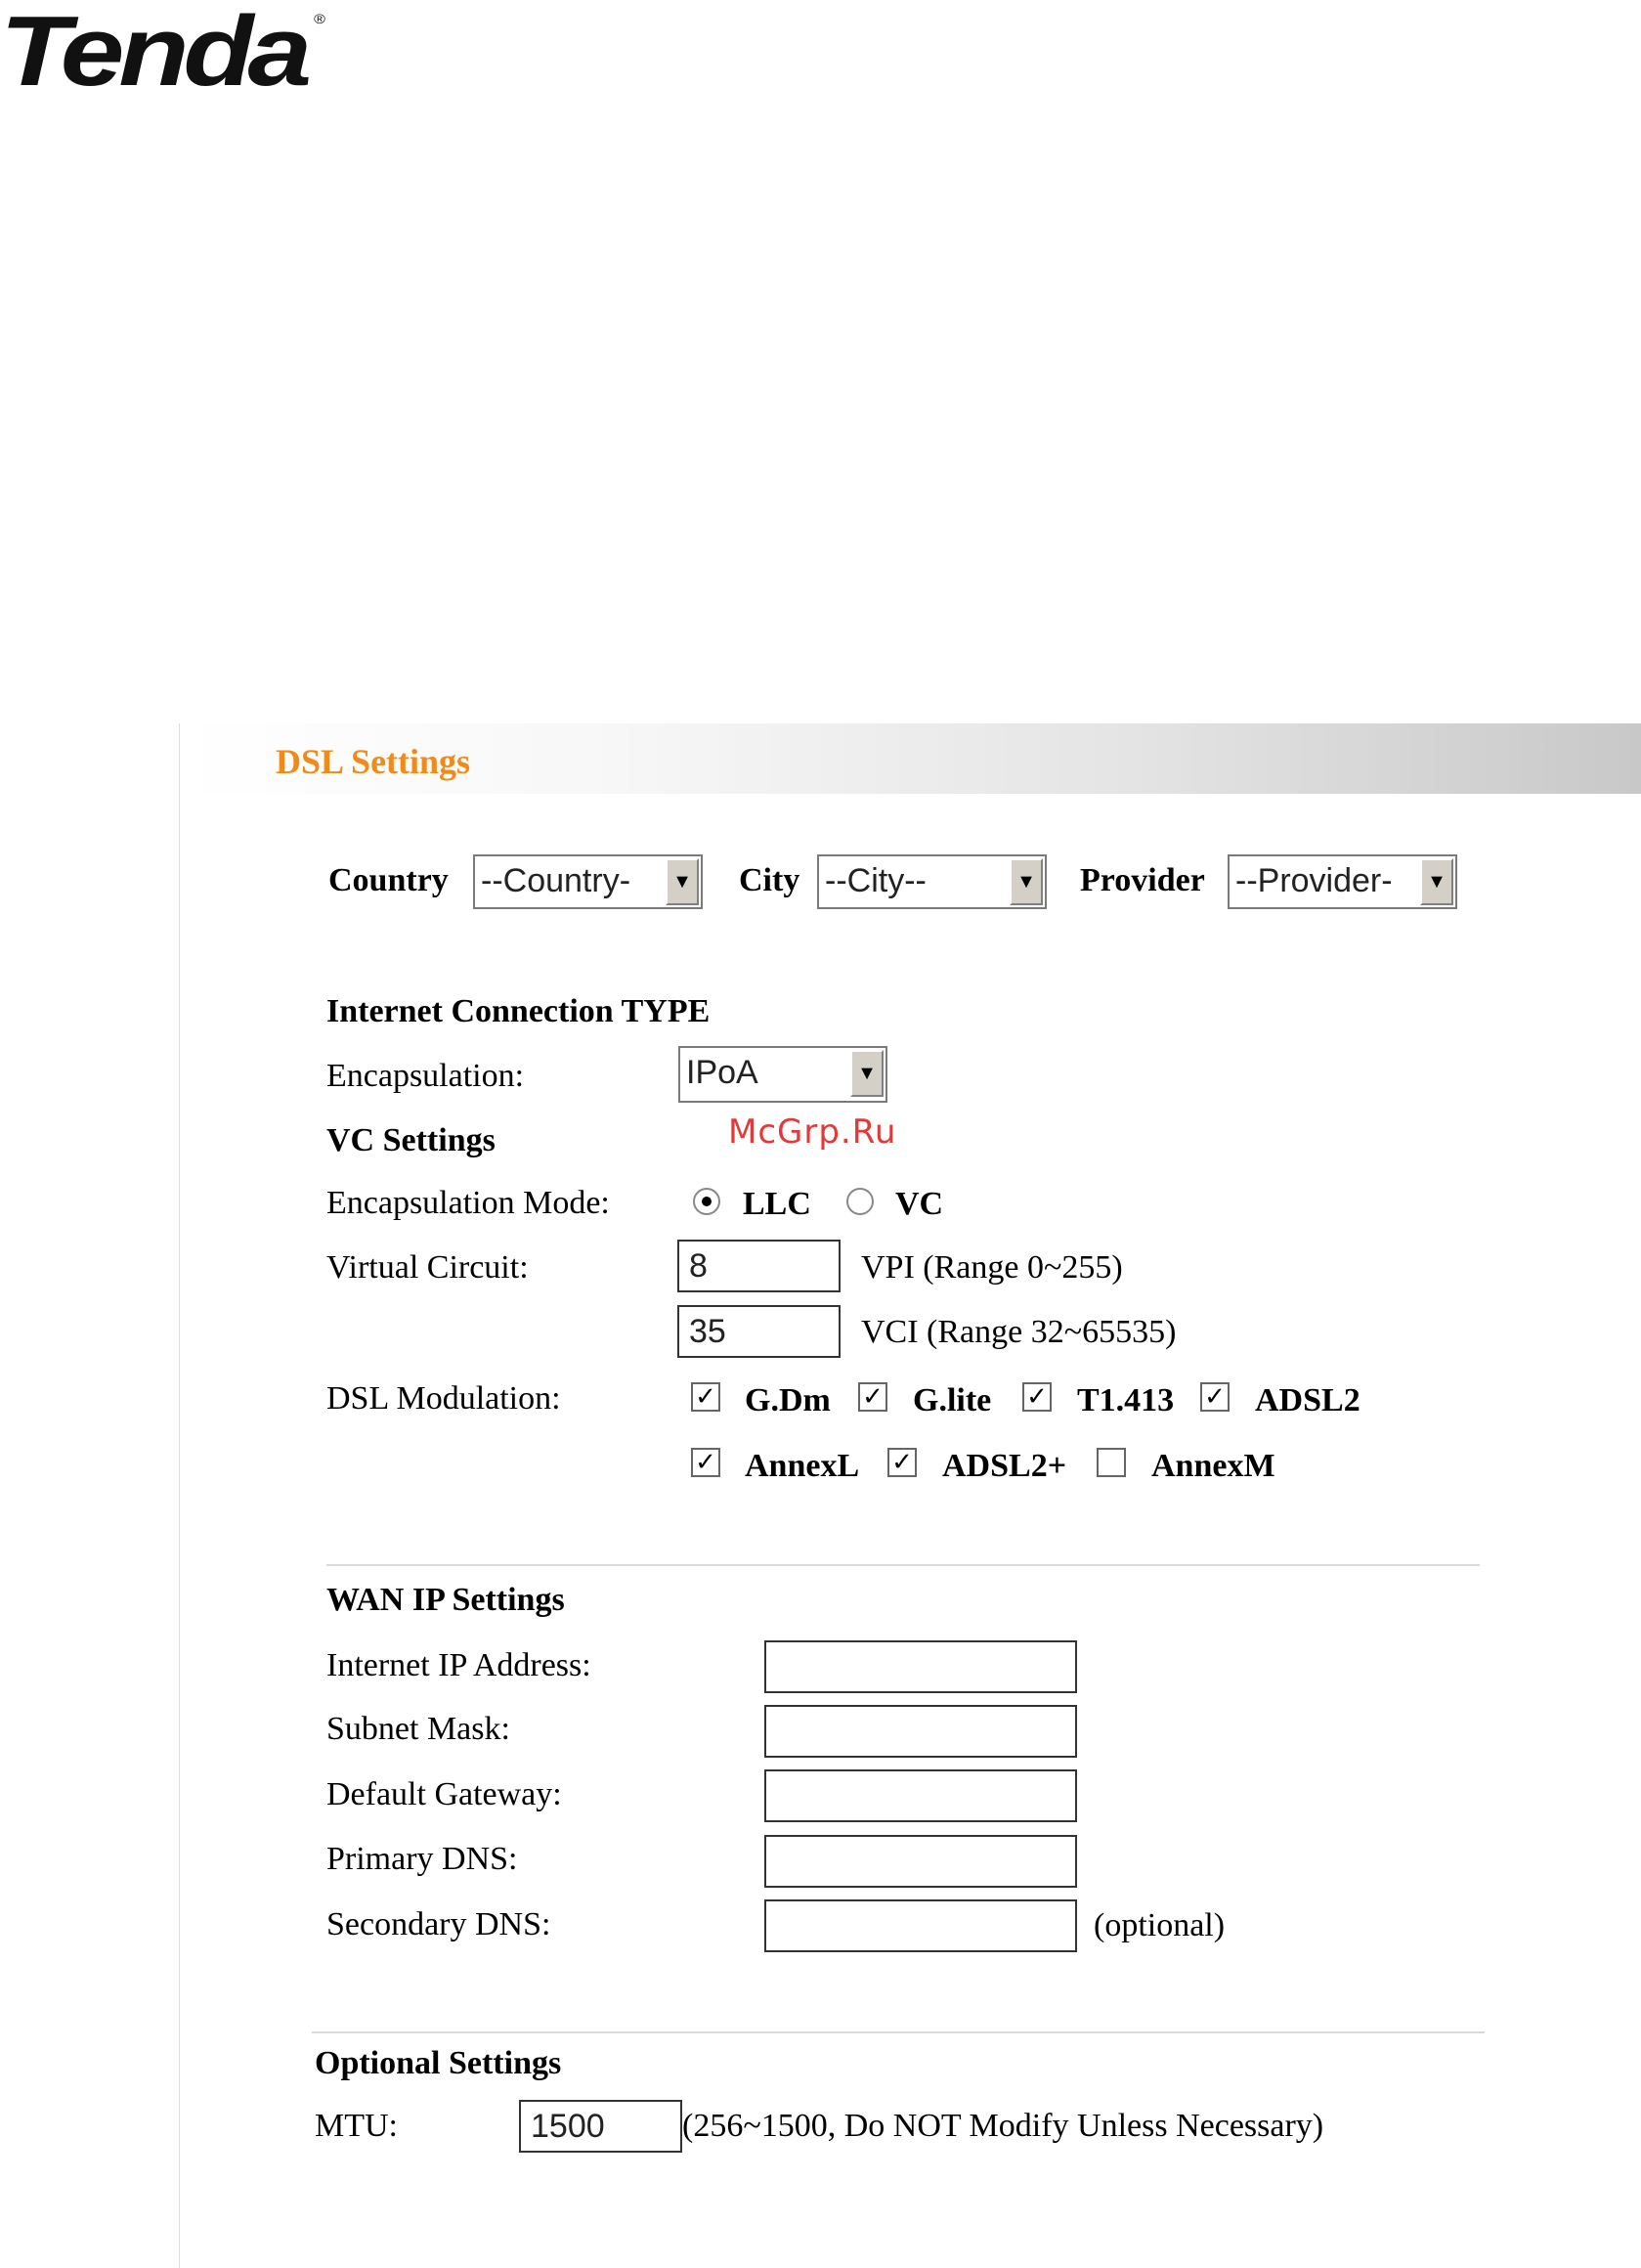  What do you see at coordinates (722, 1072) in the screenshot?
I see `encapsulation-select-value: IPoA` at bounding box center [722, 1072].